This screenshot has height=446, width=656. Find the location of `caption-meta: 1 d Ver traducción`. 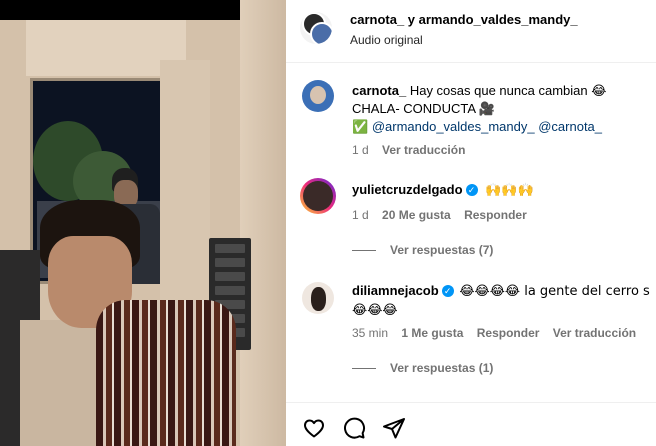

caption-meta: 1 d Ver traducción is located at coordinates (408, 150).